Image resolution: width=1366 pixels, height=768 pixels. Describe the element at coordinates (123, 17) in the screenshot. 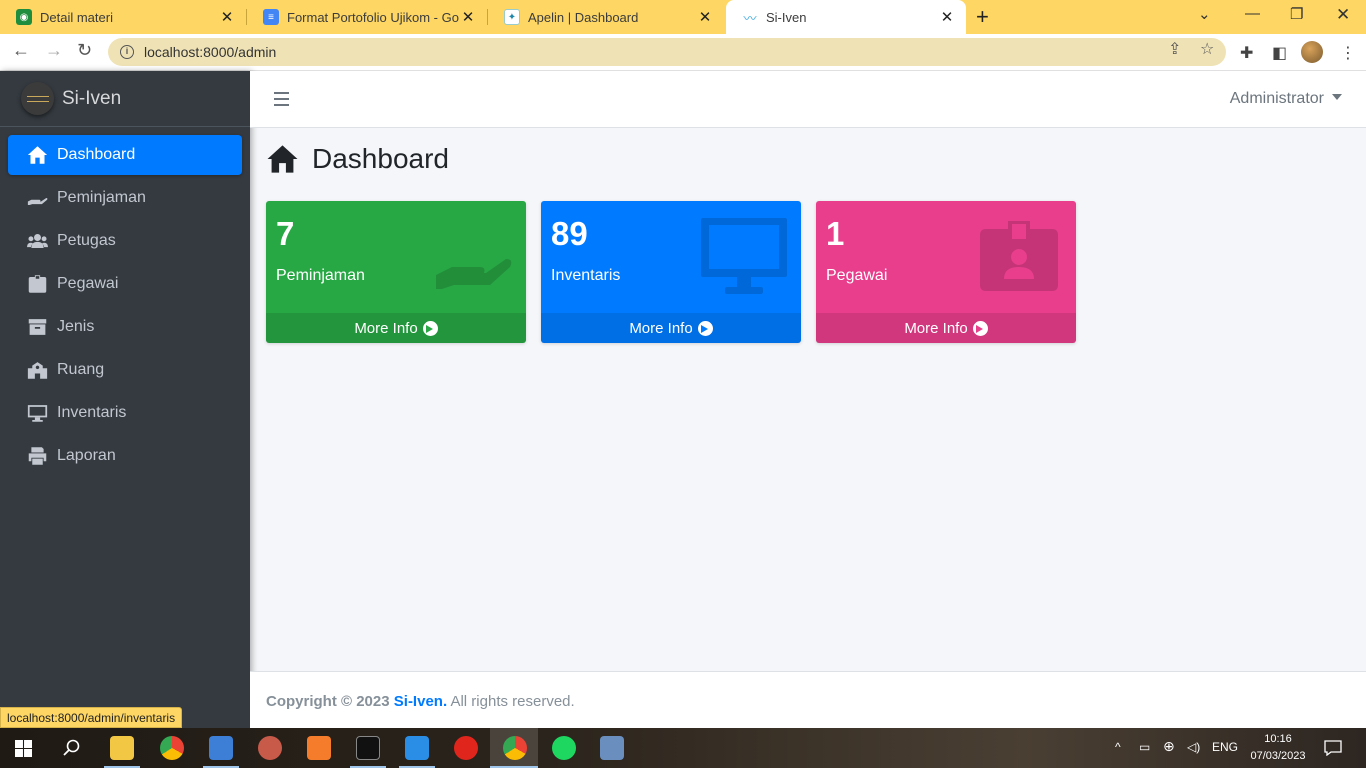

I see `browser-tab: ◉ Detail materi ✕` at that location.